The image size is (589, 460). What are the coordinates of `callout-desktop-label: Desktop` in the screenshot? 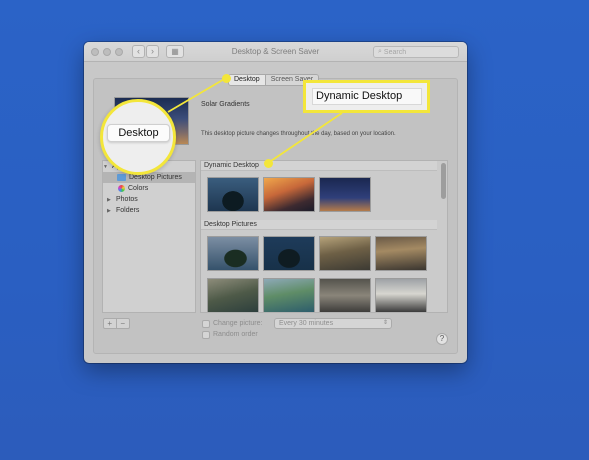 It's located at (138, 133).